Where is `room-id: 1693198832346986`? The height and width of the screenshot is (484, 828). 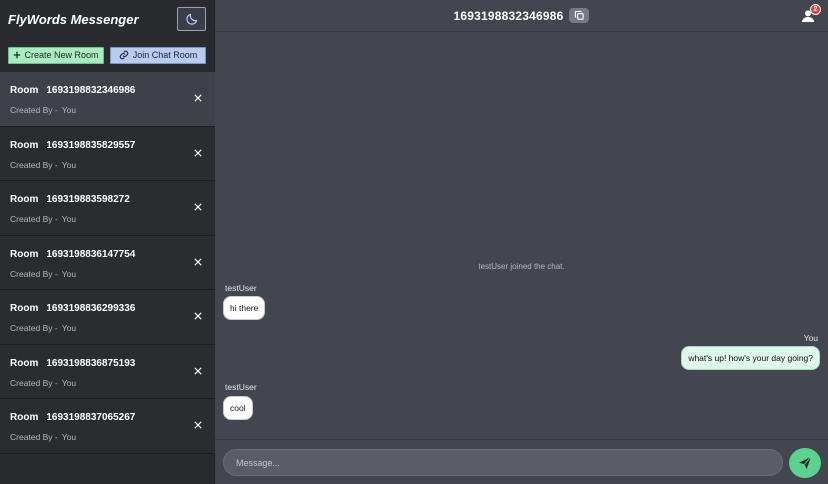
room-id: 1693198832346986 is located at coordinates (91, 90).